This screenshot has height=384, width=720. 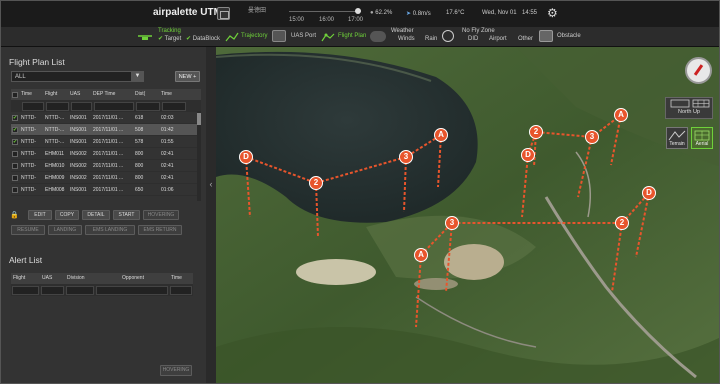 I want to click on calendar-icon, so click(x=223, y=13).